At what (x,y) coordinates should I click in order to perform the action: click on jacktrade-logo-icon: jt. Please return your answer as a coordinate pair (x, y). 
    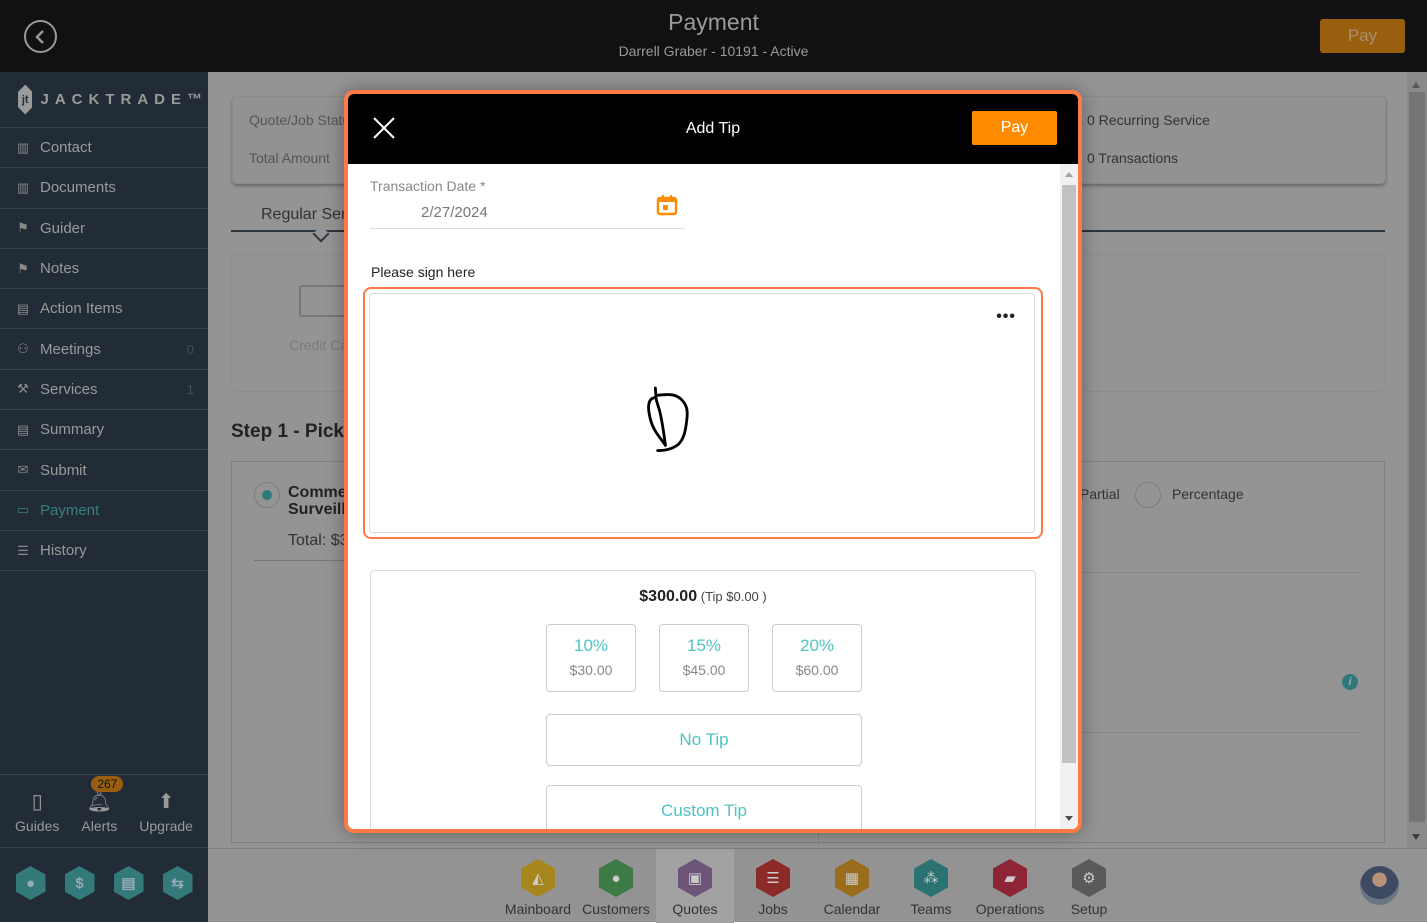
    Looking at the image, I should click on (25, 99).